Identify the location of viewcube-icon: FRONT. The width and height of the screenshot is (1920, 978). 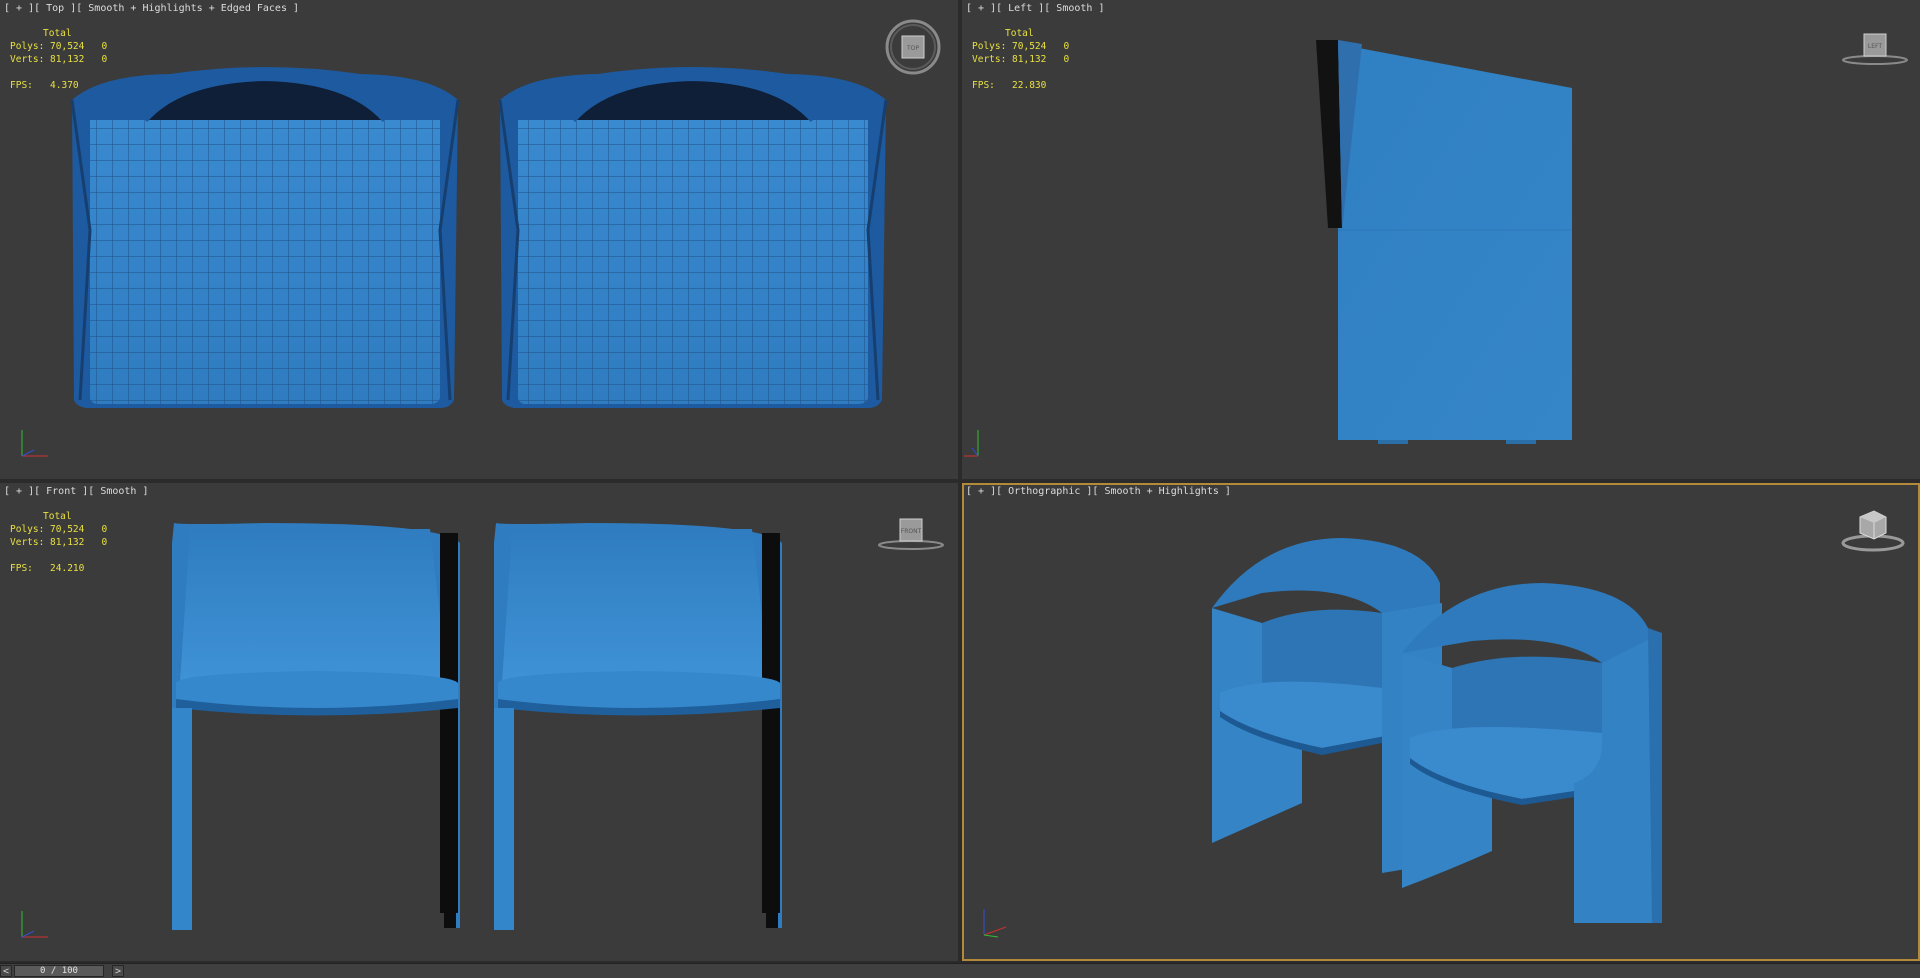
(911, 533).